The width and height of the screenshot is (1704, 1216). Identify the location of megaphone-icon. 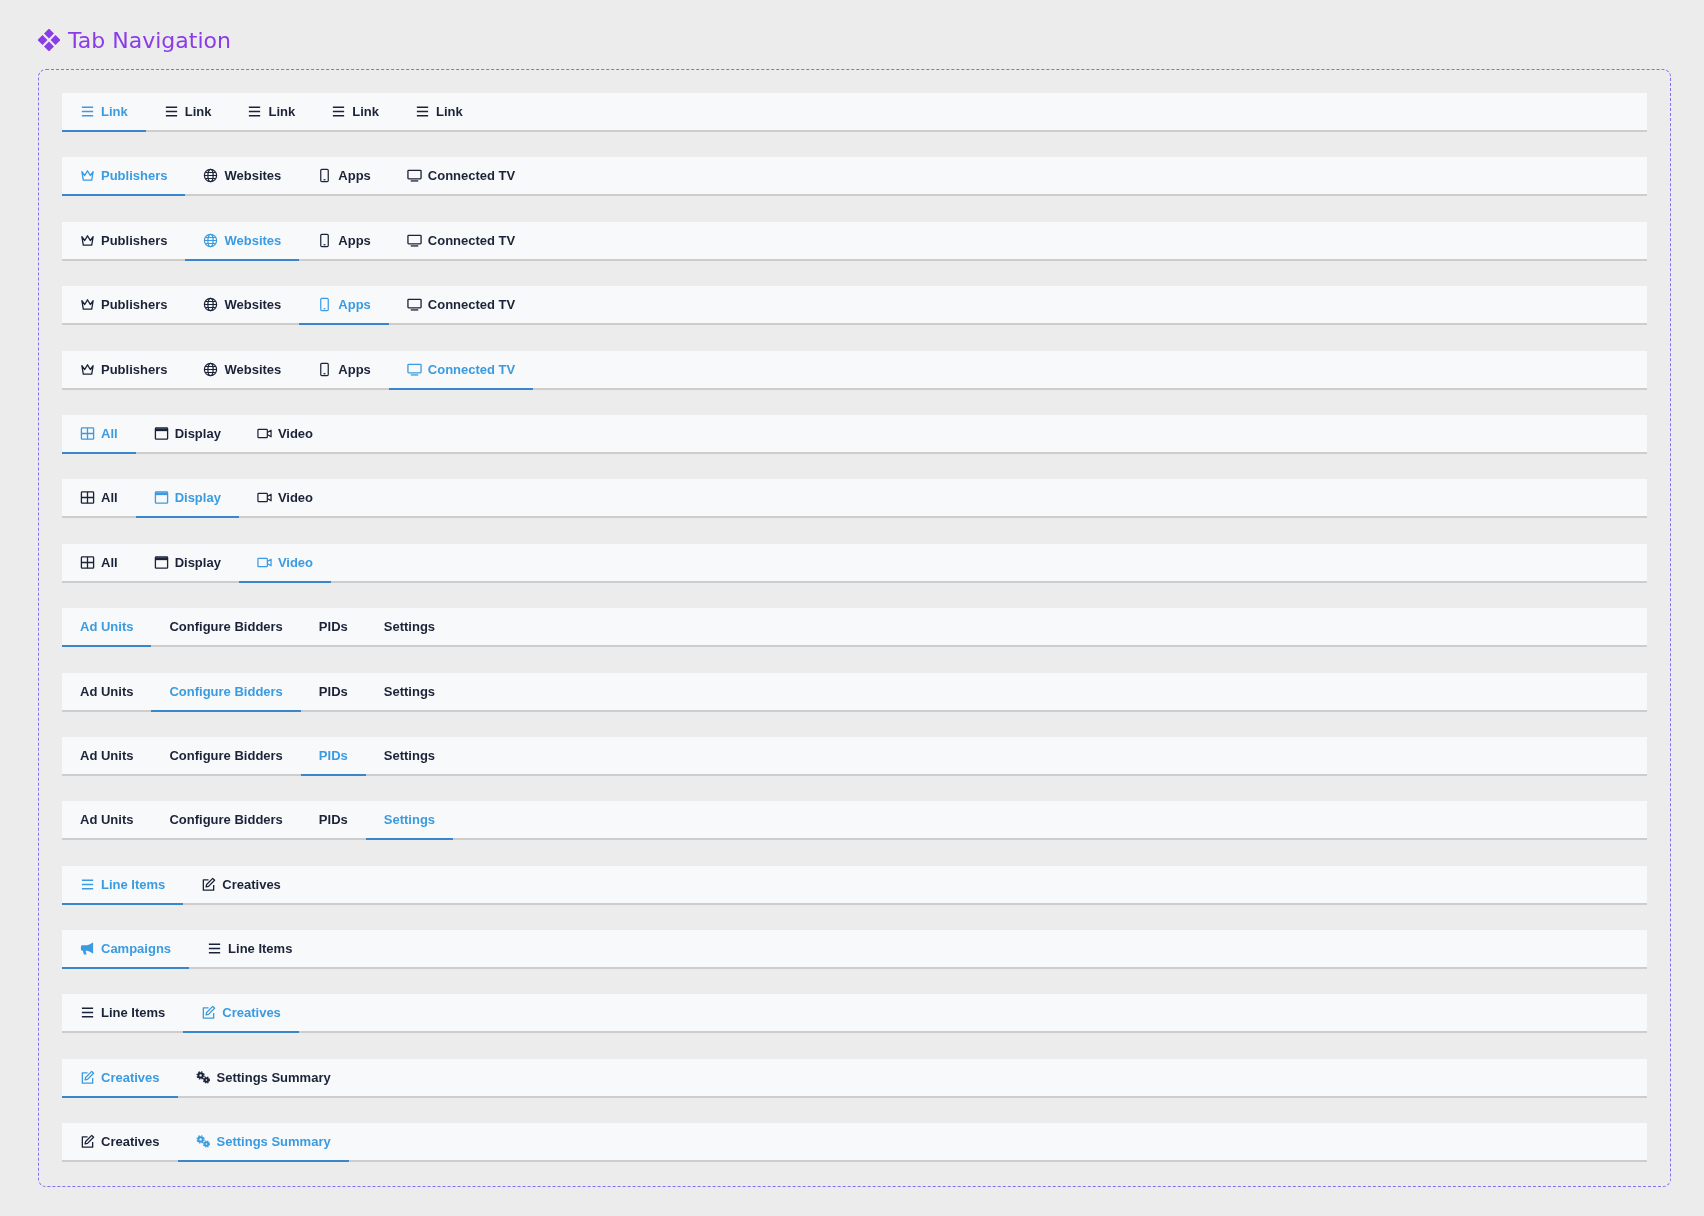
(87, 949).